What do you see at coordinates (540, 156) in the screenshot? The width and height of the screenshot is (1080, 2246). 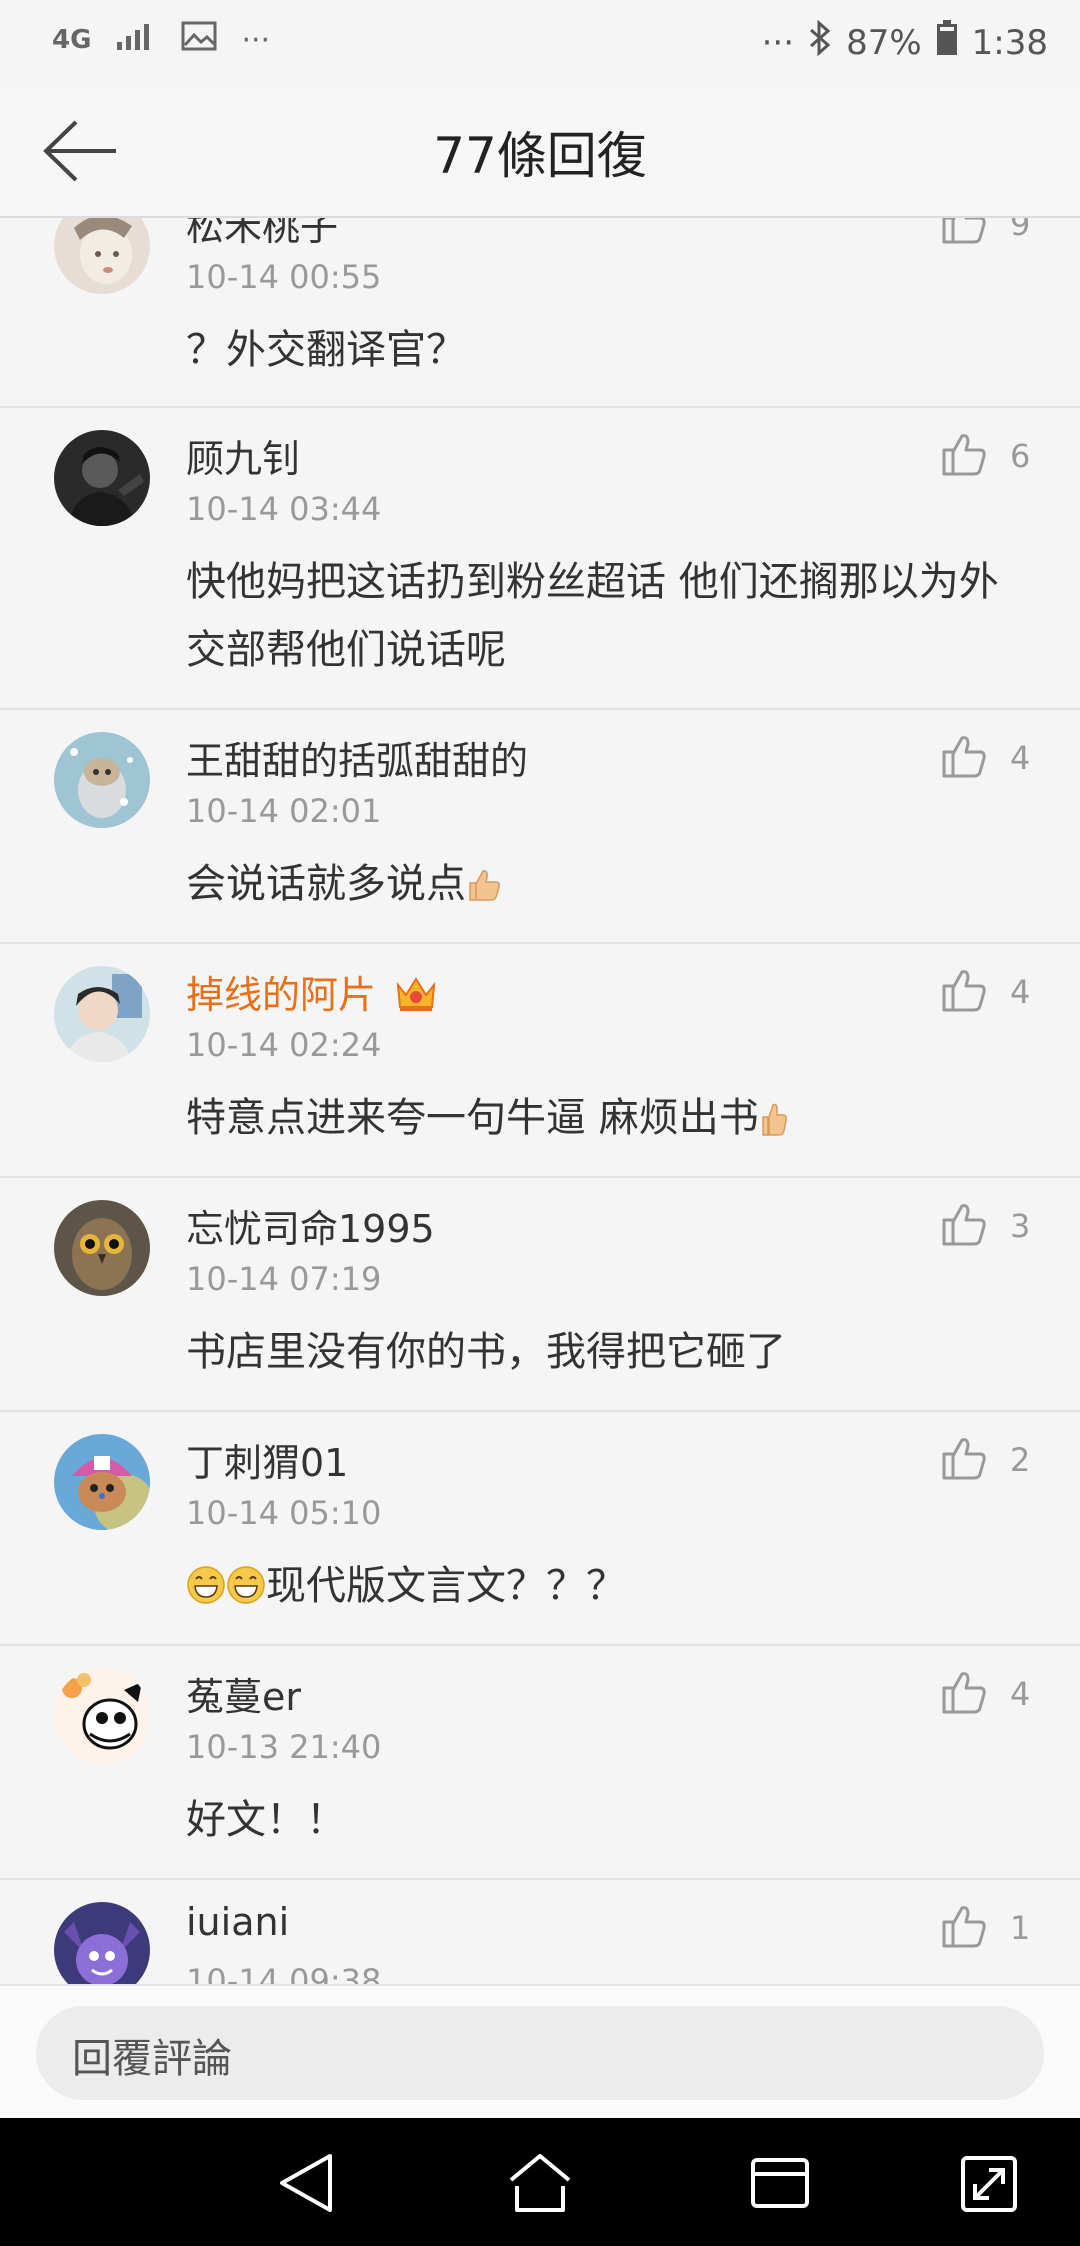 I see `page-title: 77條回復` at bounding box center [540, 156].